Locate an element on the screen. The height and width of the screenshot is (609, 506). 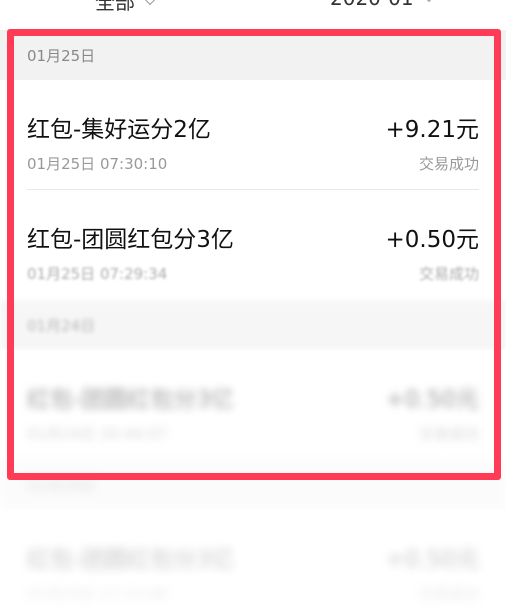
category-filter: 全部 is located at coordinates (126, 7).